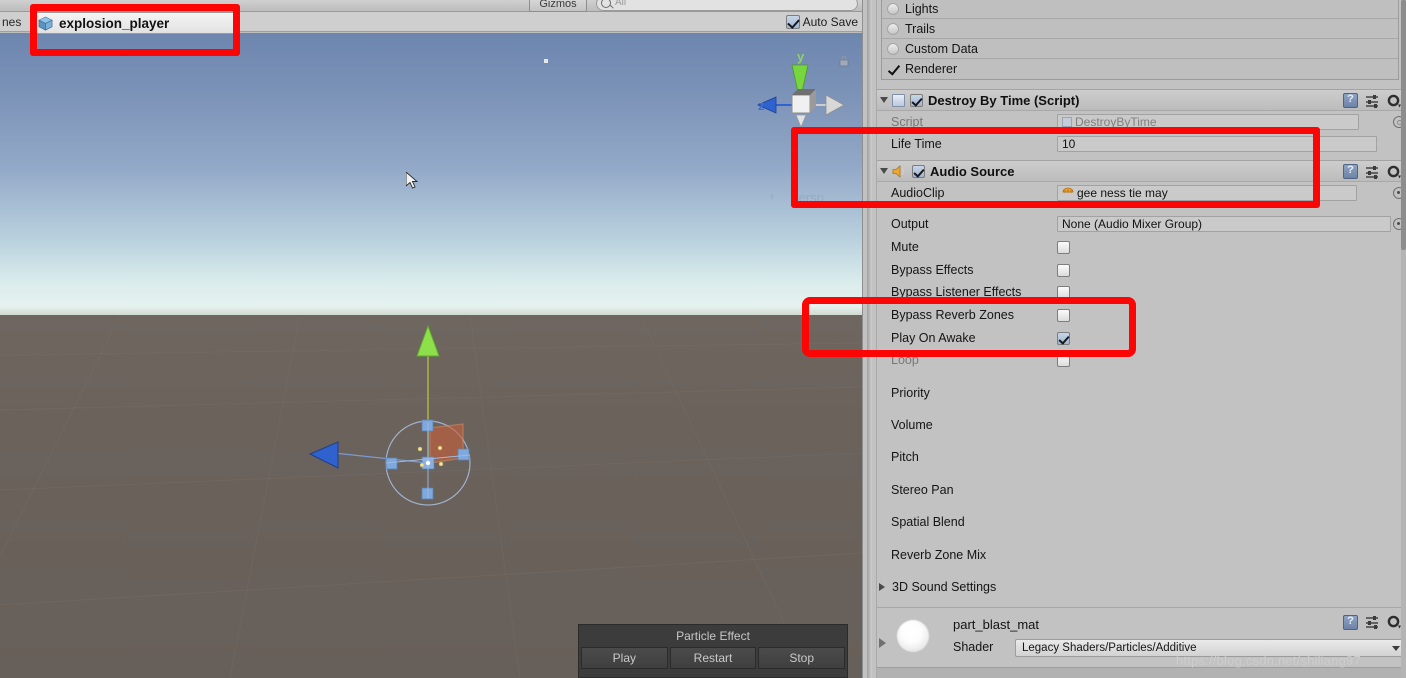  What do you see at coordinates (1063, 270) in the screenshot?
I see `bypass-effects-checkbox` at bounding box center [1063, 270].